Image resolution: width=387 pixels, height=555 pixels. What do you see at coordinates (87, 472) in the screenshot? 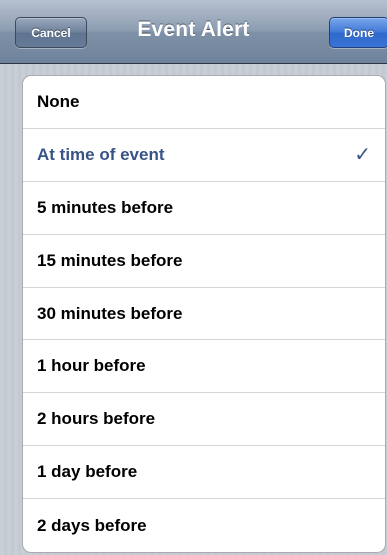
I see `list-item-label: 1 day before` at bounding box center [87, 472].